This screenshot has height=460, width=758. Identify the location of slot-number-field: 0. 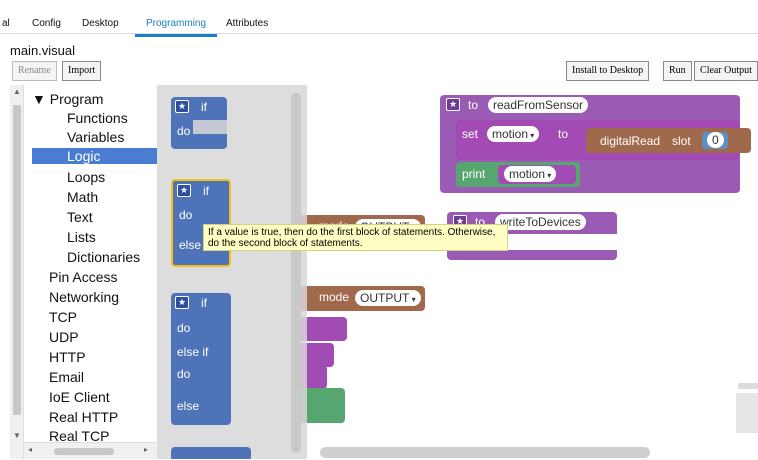
(715, 140).